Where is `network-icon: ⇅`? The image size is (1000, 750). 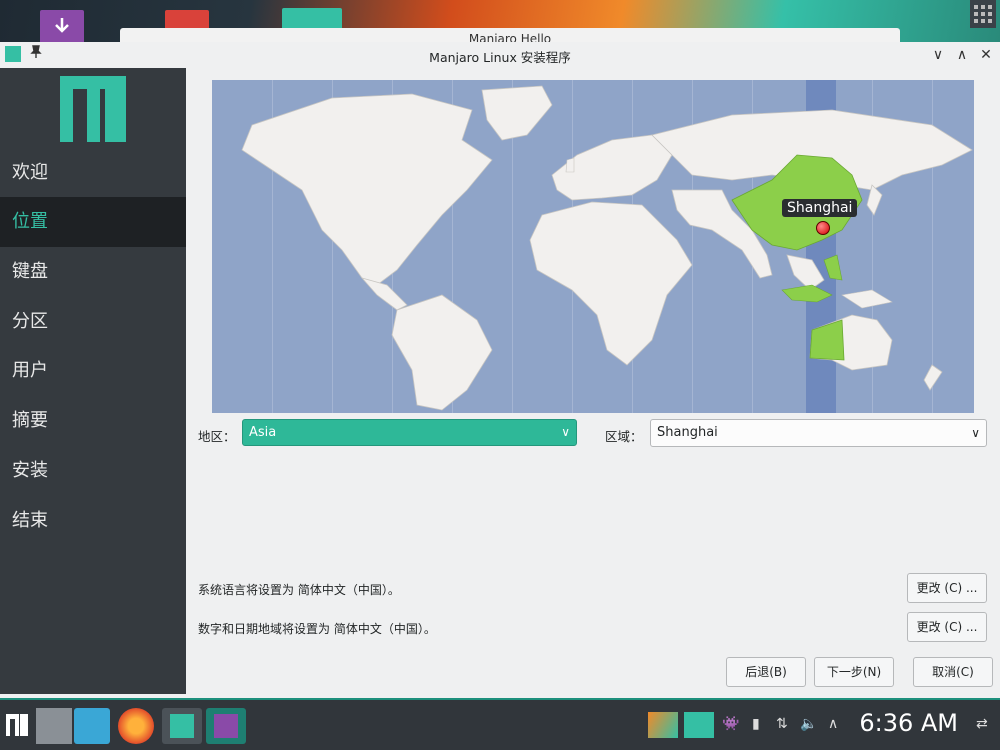
network-icon: ⇅ is located at coordinates (782, 724).